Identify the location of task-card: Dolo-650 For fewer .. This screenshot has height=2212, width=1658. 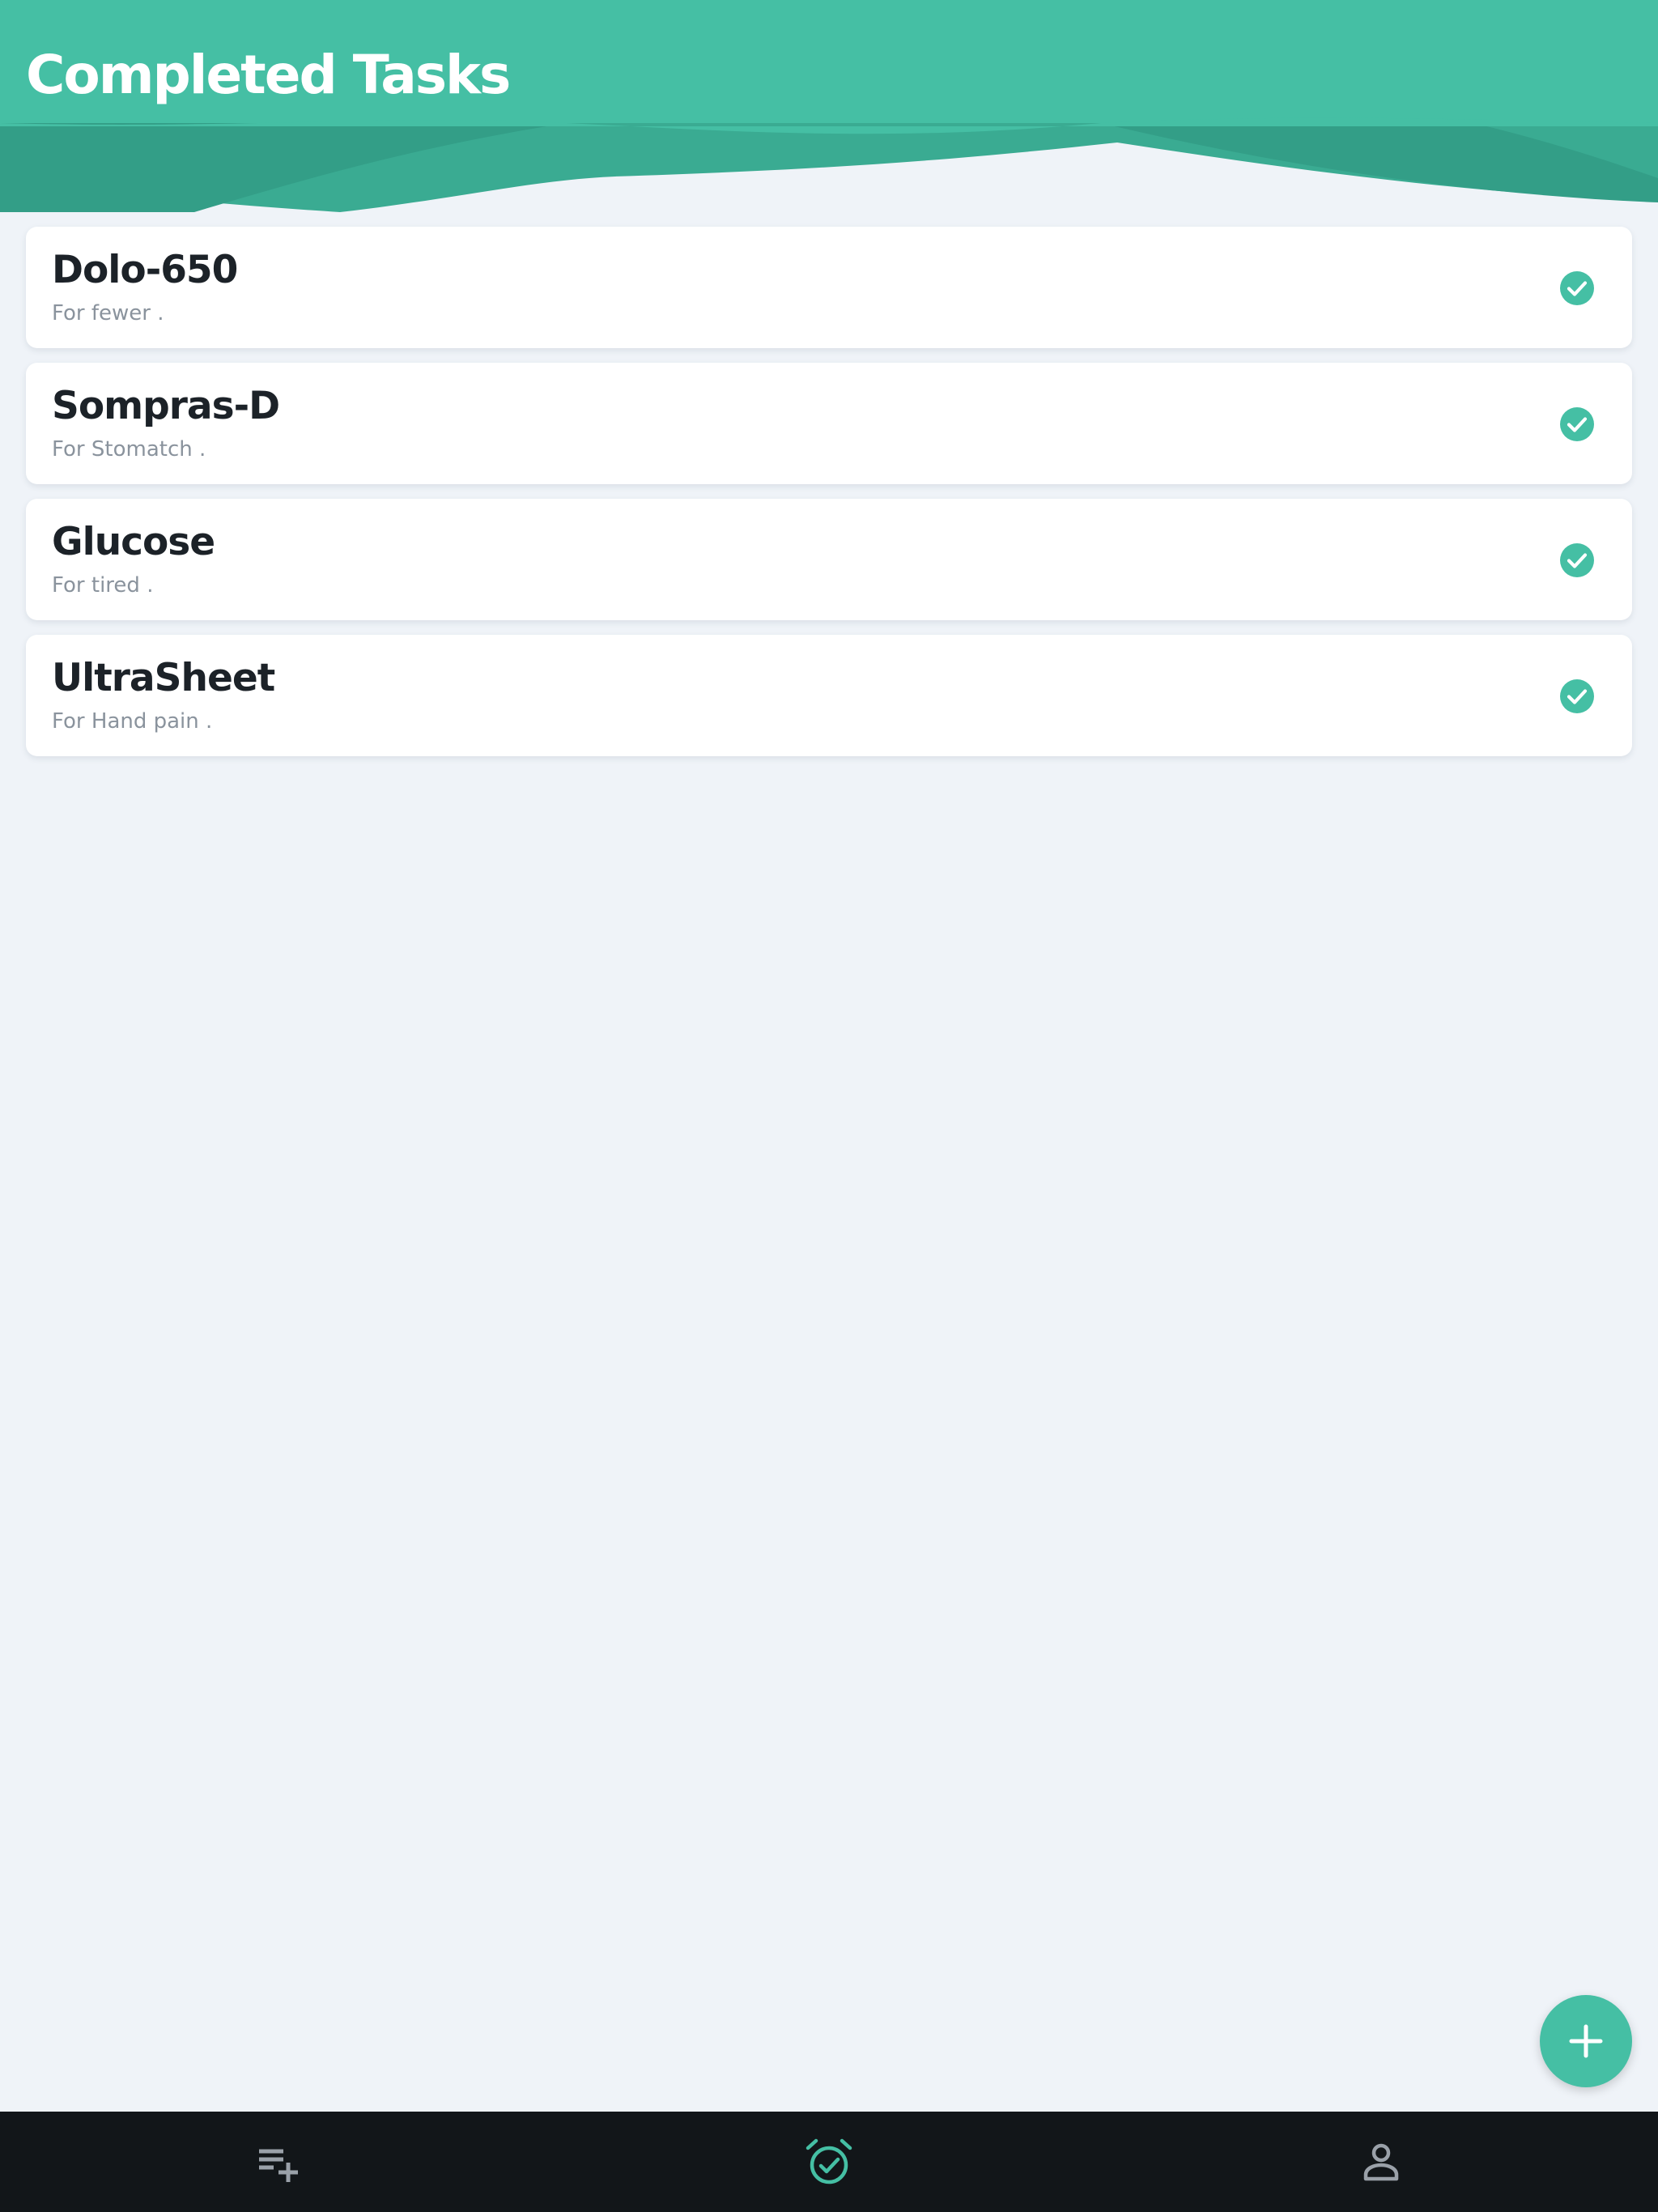
(829, 288).